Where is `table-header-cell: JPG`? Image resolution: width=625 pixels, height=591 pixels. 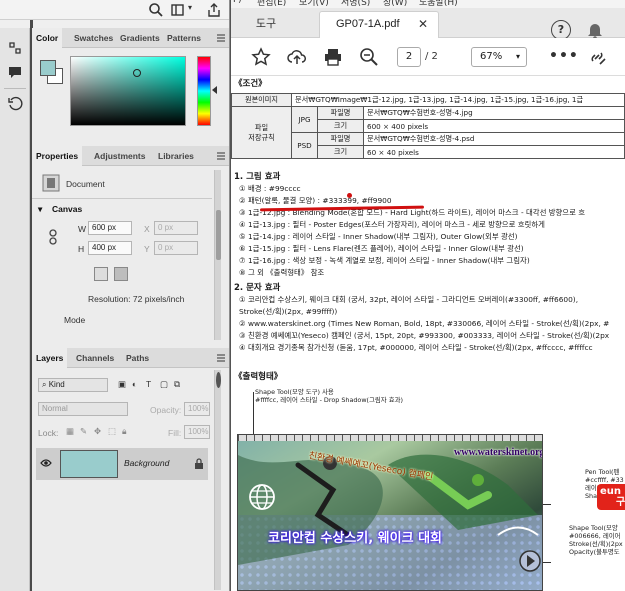
table-header-cell: JPG is located at coordinates (304, 119).